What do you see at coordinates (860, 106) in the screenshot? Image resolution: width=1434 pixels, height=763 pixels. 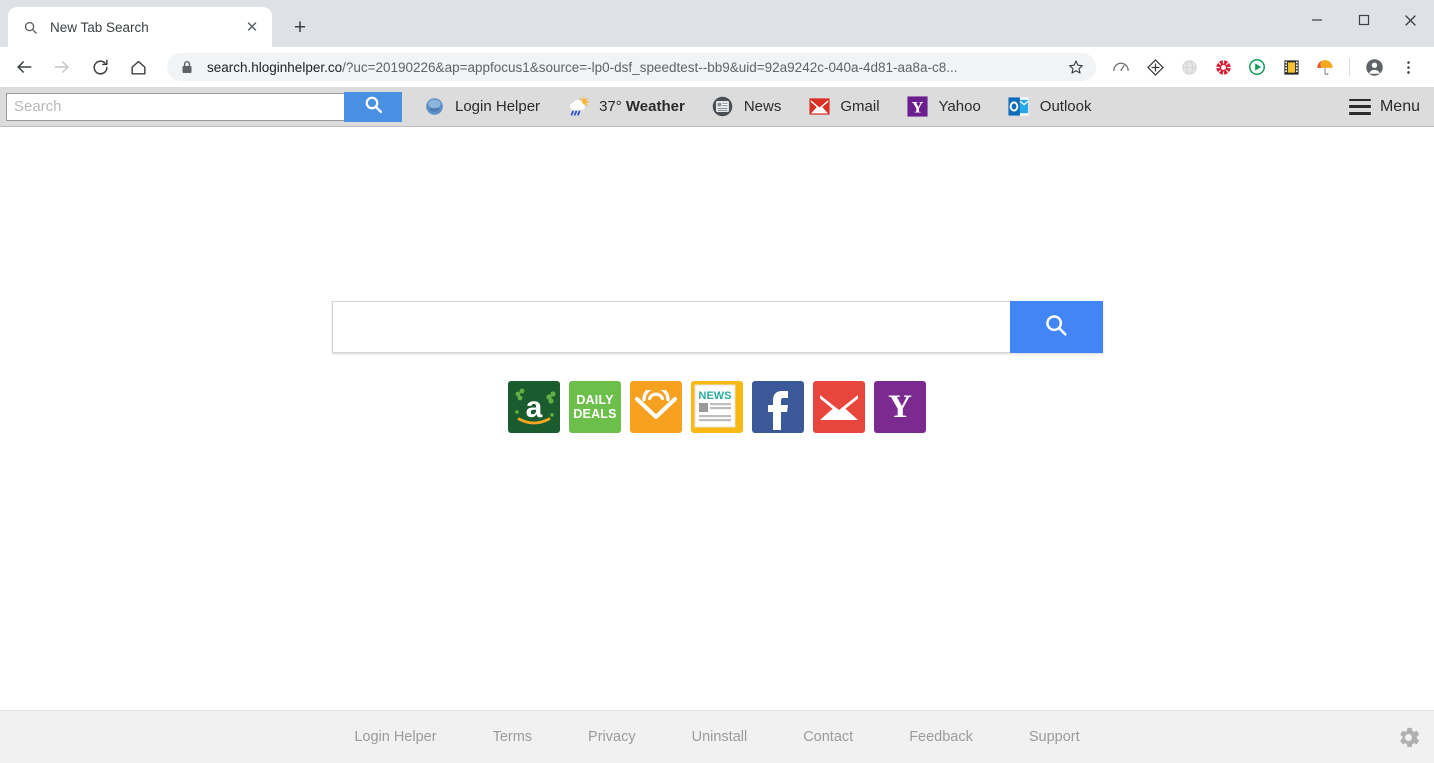 I see `toolbar-item-label: Gmail` at bounding box center [860, 106].